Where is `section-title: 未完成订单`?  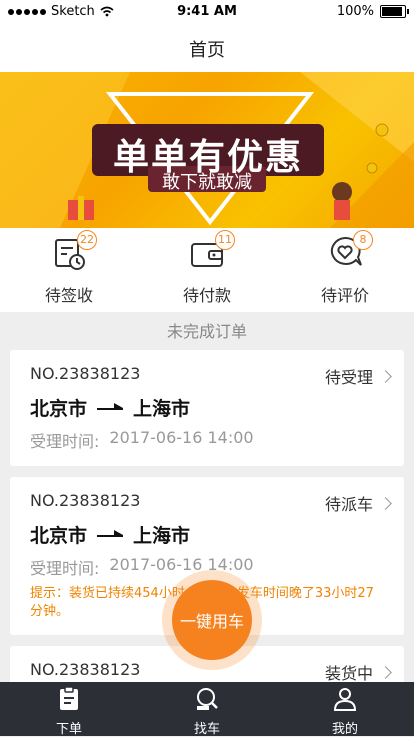 section-title: 未完成订单 is located at coordinates (206, 331).